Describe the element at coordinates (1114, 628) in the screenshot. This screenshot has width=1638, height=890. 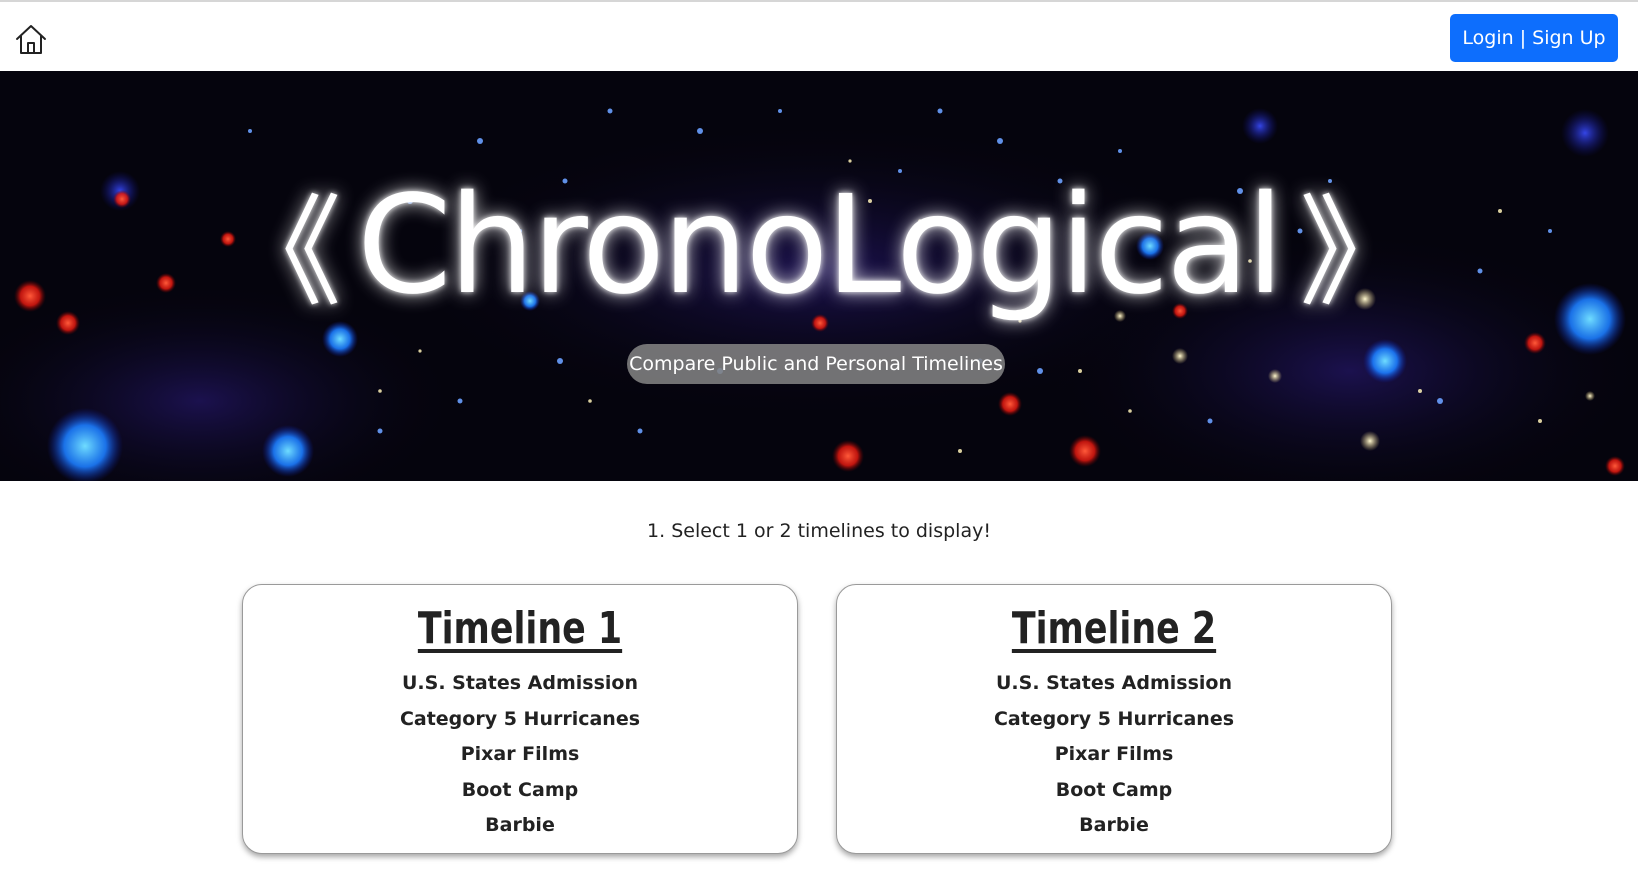
I see `timeline-card-title: Timeline 2` at that location.